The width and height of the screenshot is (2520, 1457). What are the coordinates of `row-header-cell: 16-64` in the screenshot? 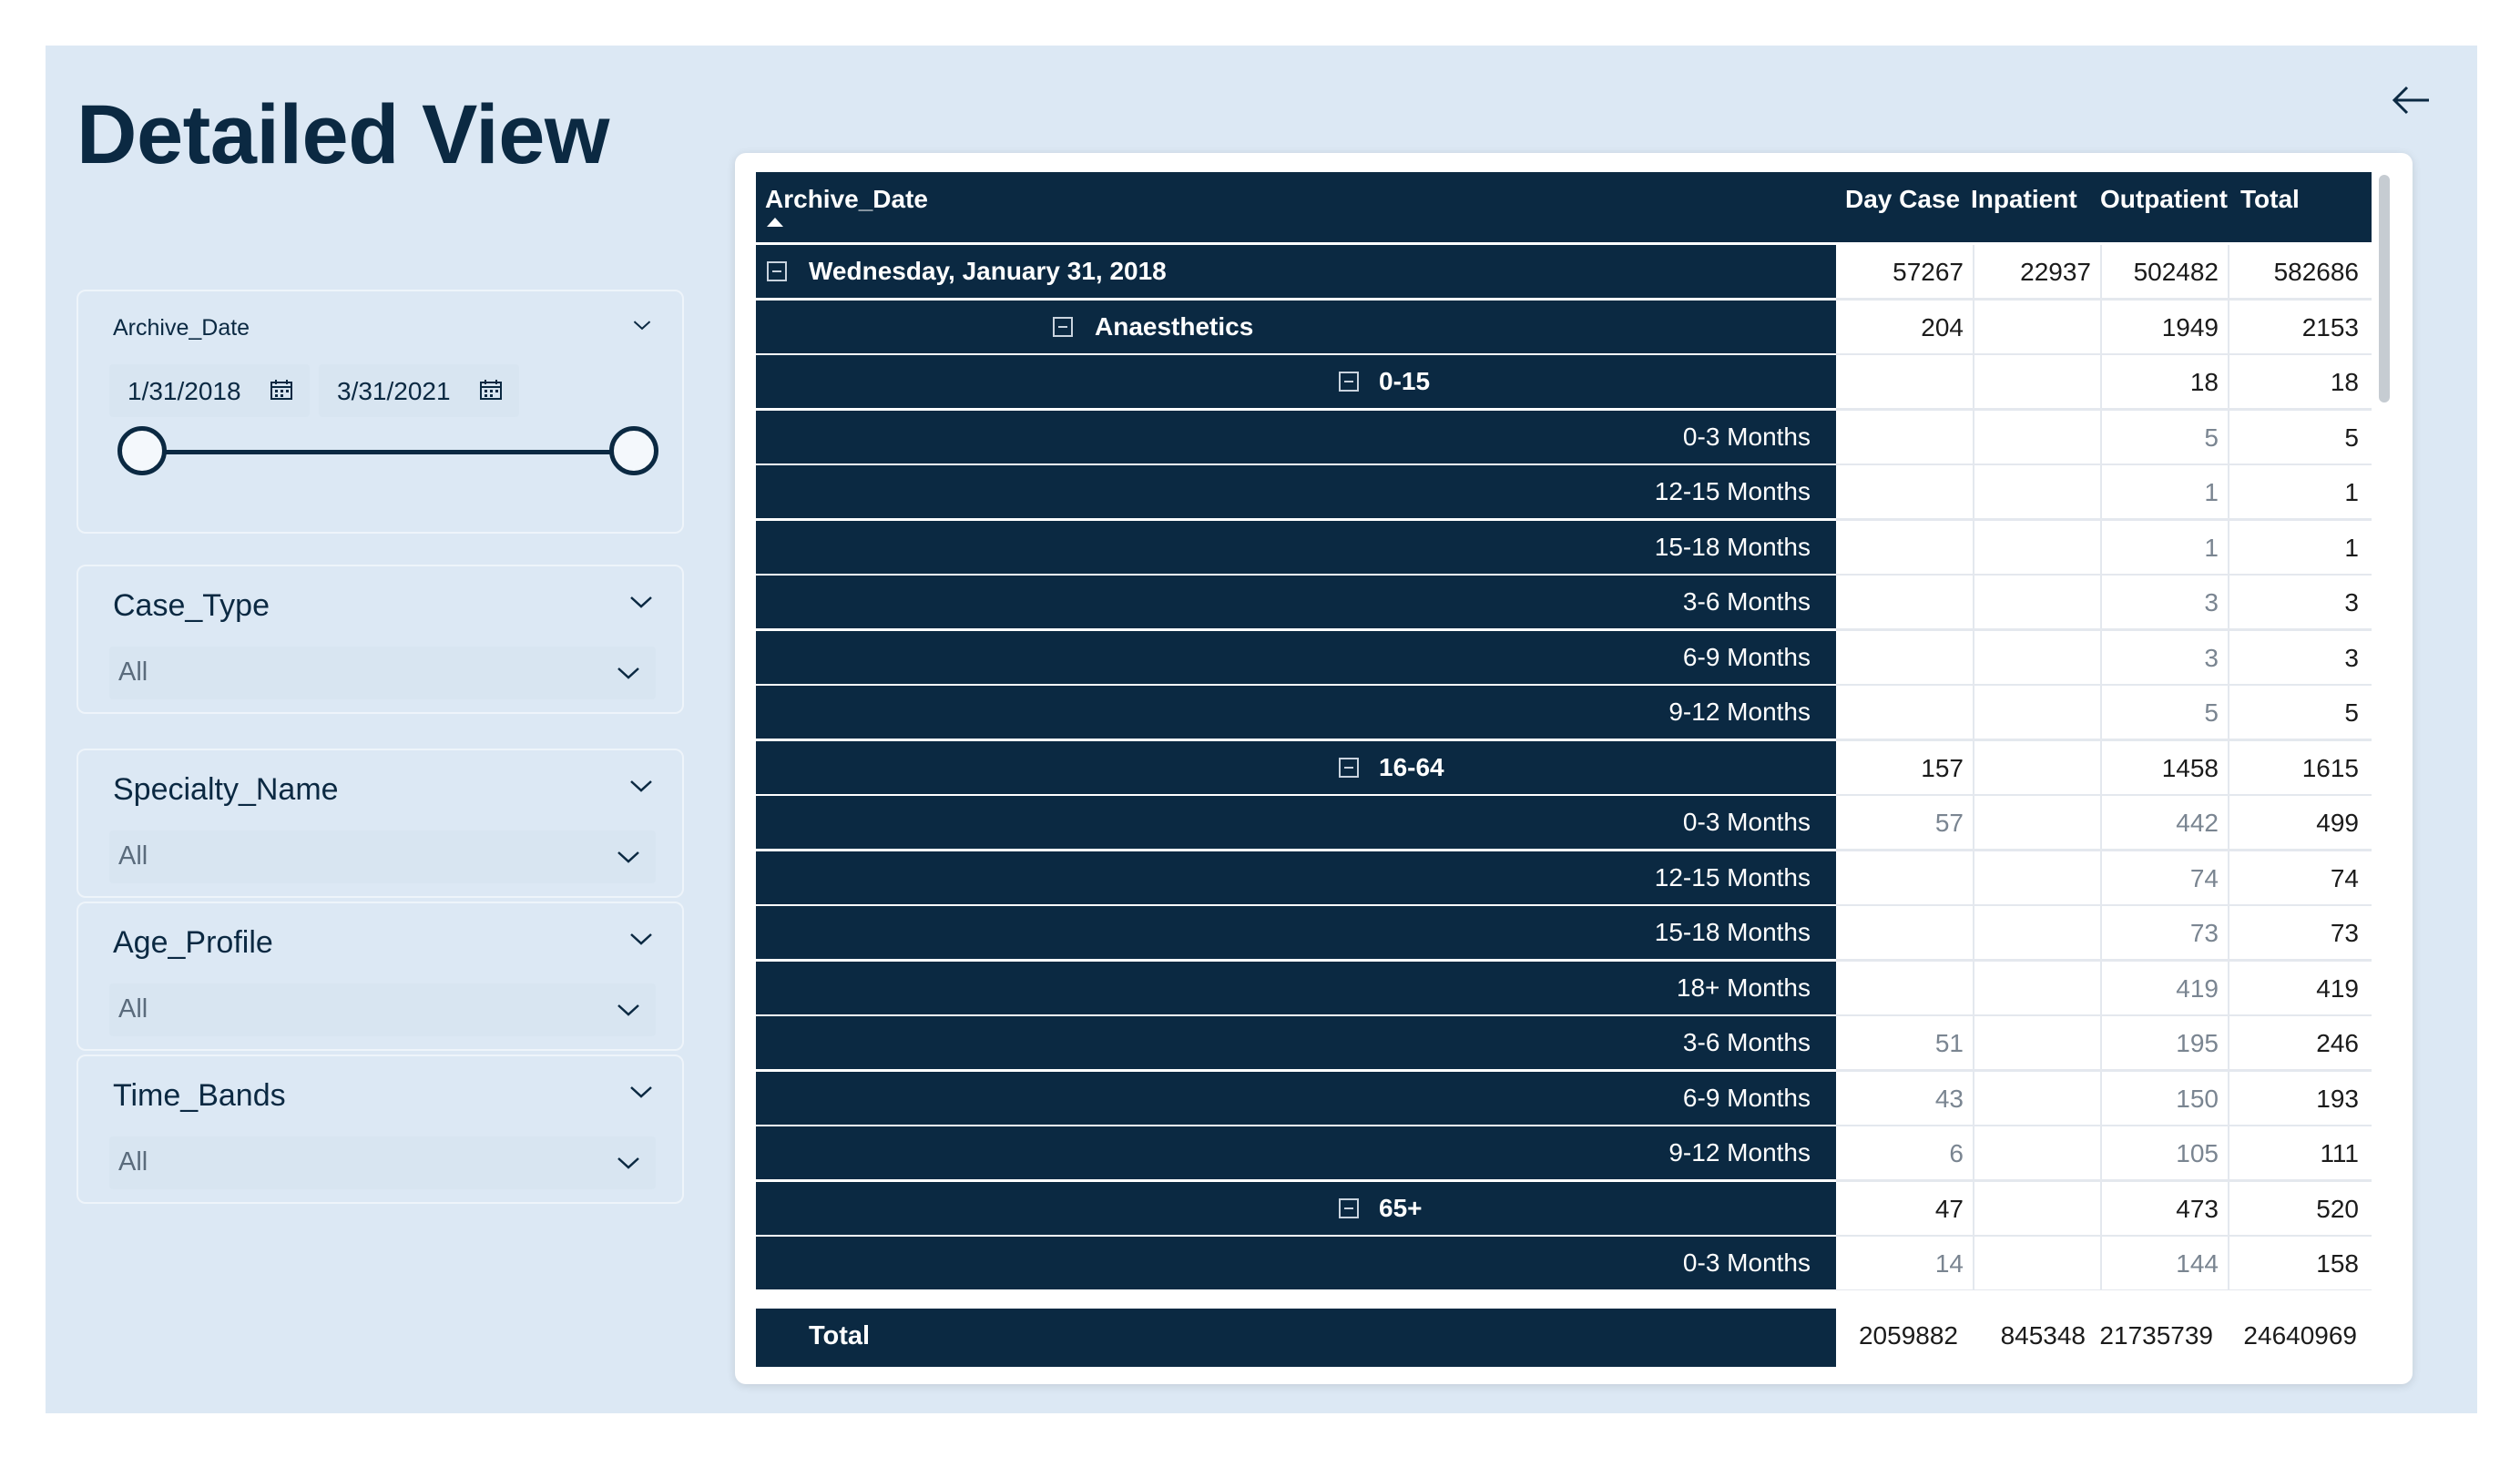 It's located at (1296, 767).